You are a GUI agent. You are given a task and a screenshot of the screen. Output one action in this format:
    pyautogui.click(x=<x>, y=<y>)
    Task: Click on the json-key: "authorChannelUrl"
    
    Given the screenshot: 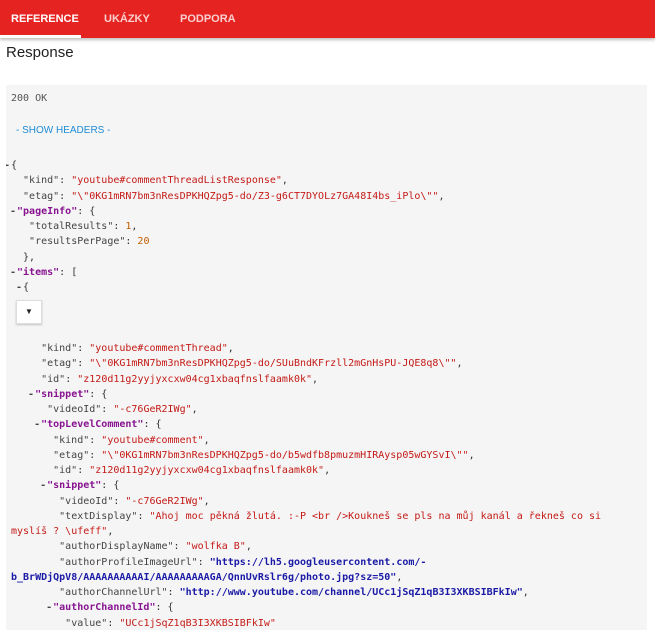 What is the action you would take?
    pyautogui.click(x=113, y=592)
    